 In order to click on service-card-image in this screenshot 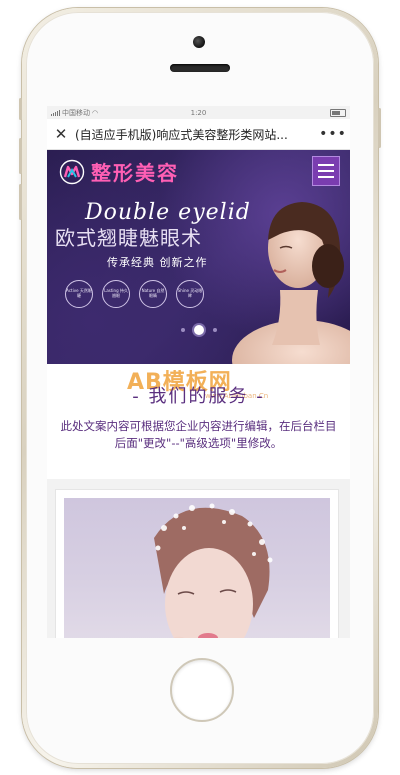, I will do `click(197, 568)`.